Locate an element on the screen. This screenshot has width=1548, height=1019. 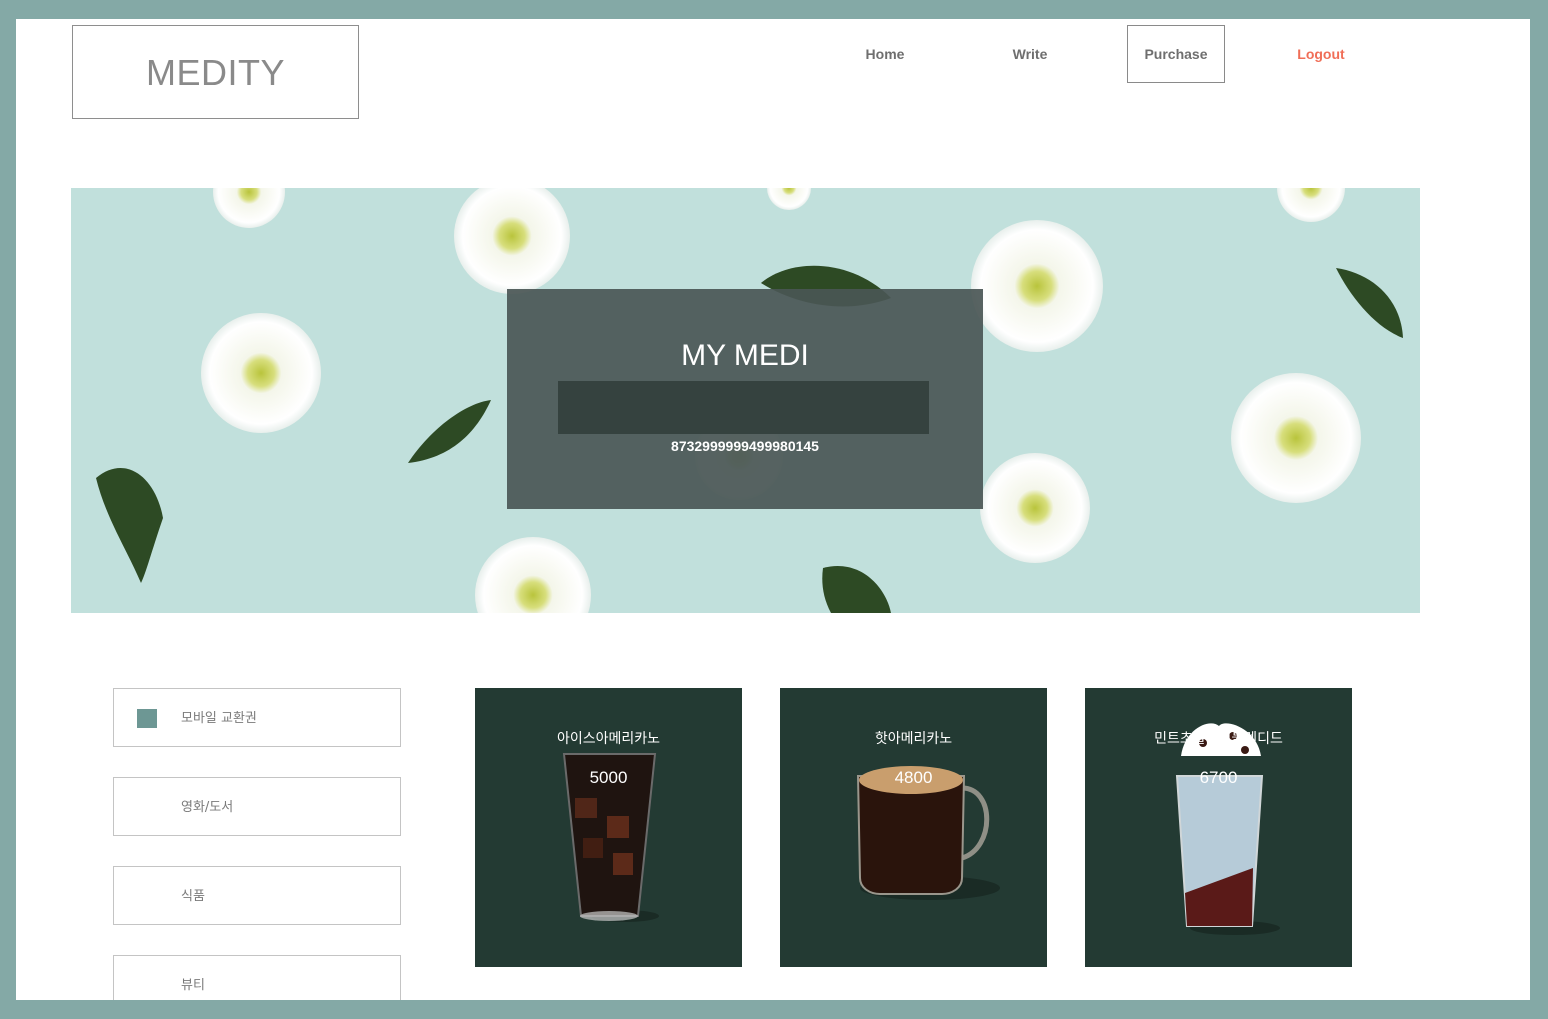
medi-code-input is located at coordinates (743, 407).